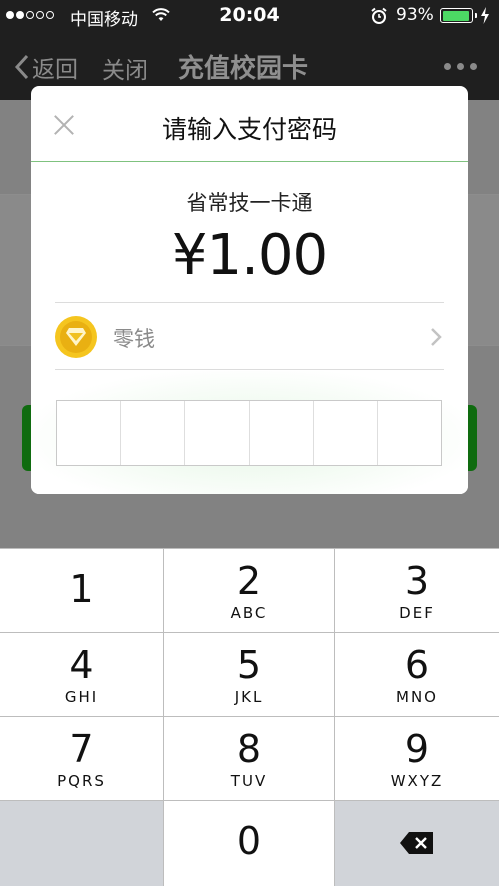 This screenshot has width=499, height=886. What do you see at coordinates (249, 255) in the screenshot?
I see `payment-amount: ¥1.00` at bounding box center [249, 255].